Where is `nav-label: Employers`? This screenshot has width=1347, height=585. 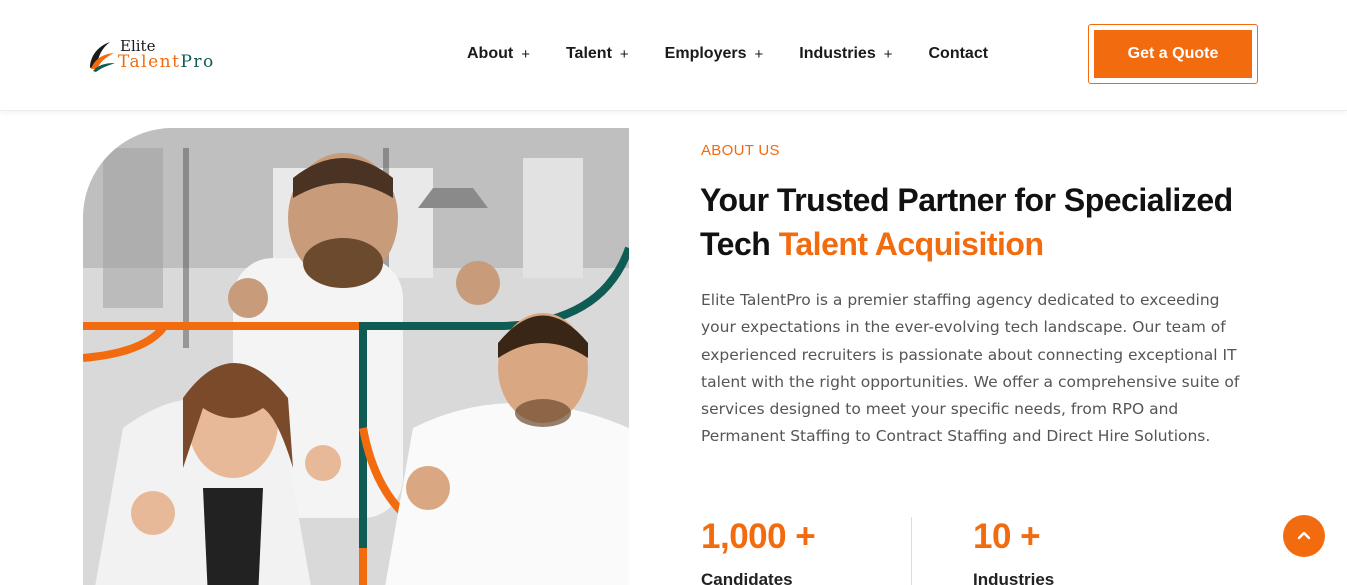
nav-label: Employers is located at coordinates (705, 53).